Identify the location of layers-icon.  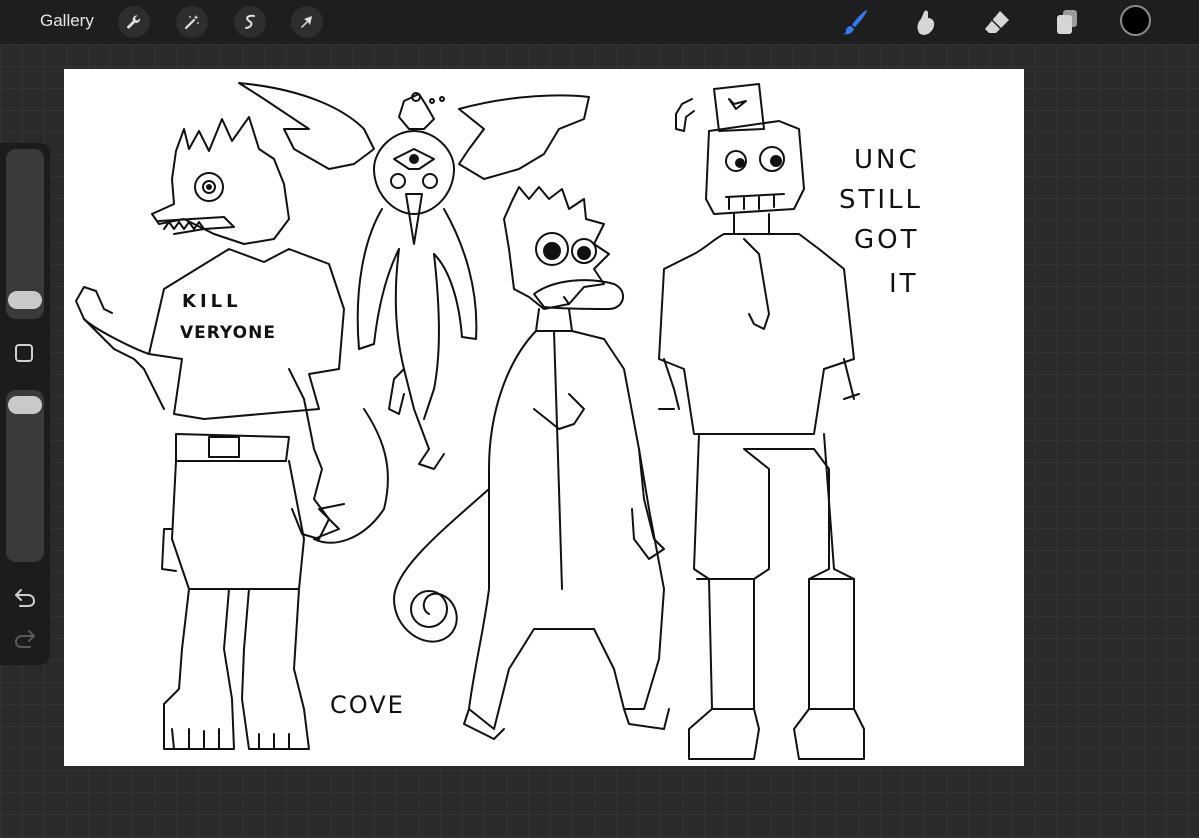
(1067, 22).